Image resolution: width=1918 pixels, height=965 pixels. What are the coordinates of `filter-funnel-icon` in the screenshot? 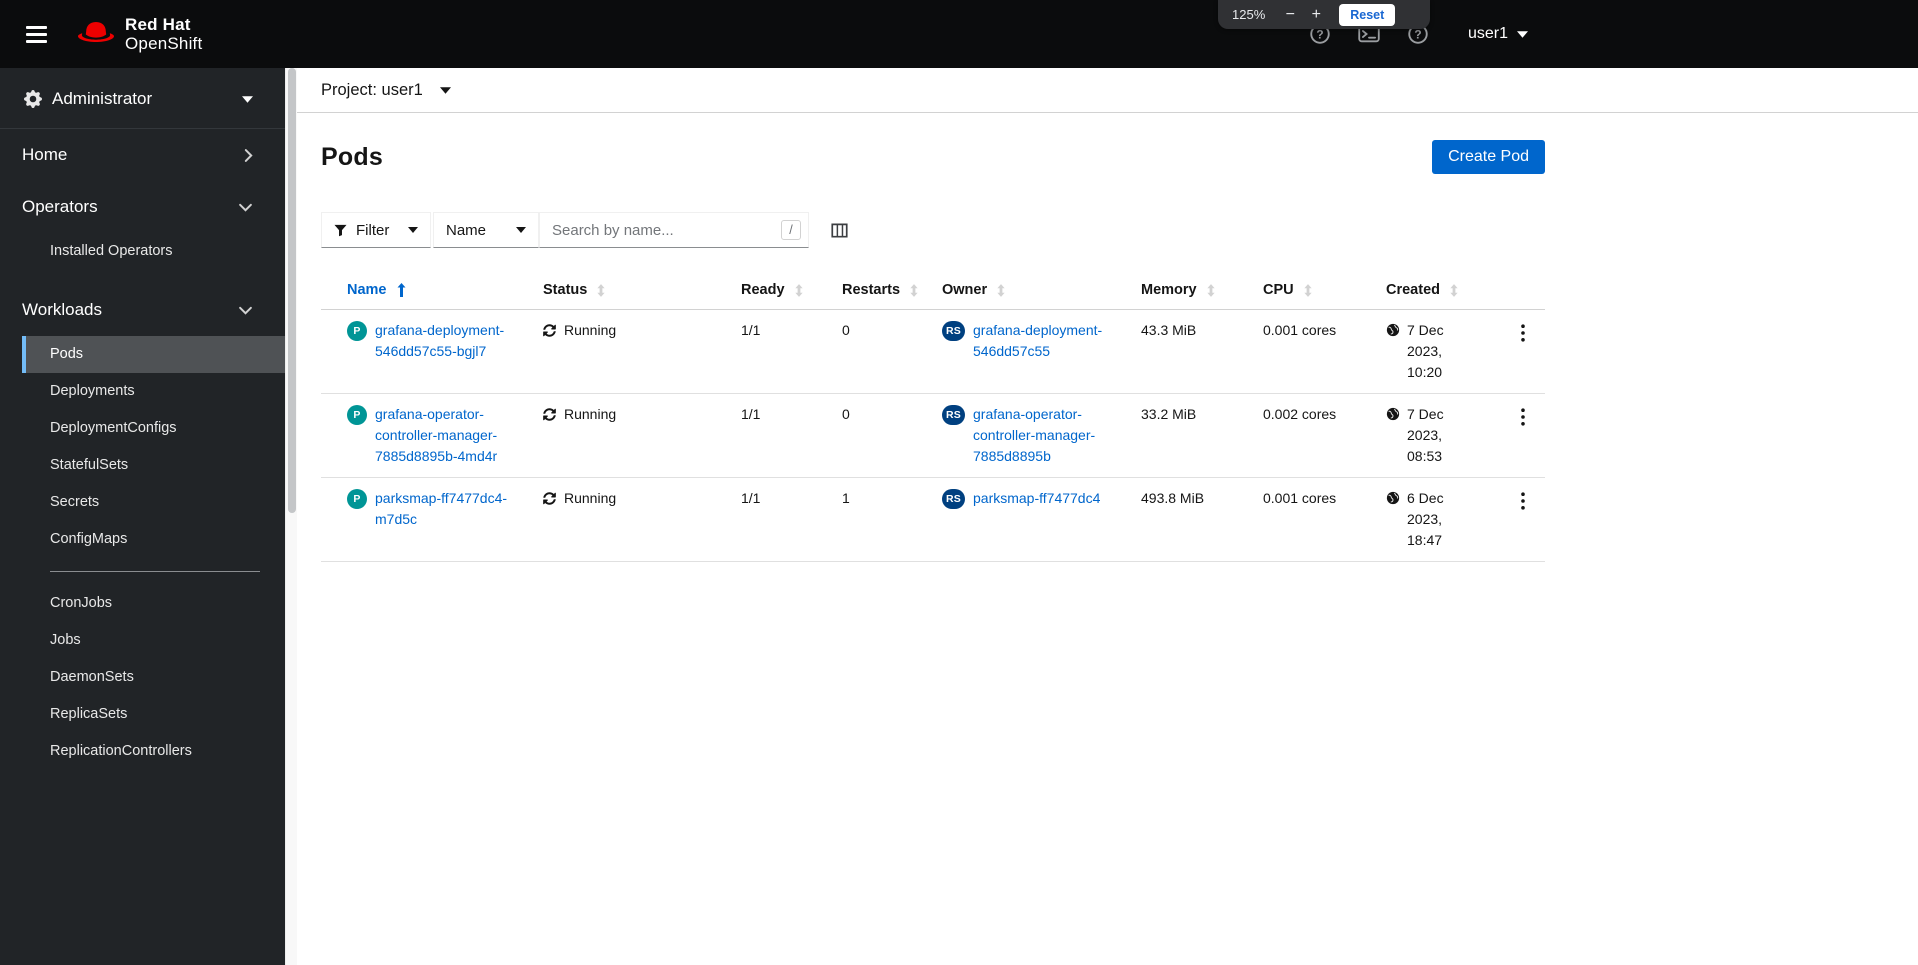 It's located at (340, 230).